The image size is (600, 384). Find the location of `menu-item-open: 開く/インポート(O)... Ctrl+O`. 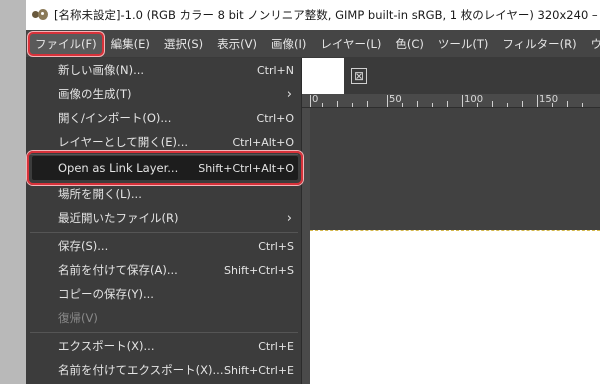

menu-item-open: 開く/インポート(O)... Ctrl+O is located at coordinates (164, 118).